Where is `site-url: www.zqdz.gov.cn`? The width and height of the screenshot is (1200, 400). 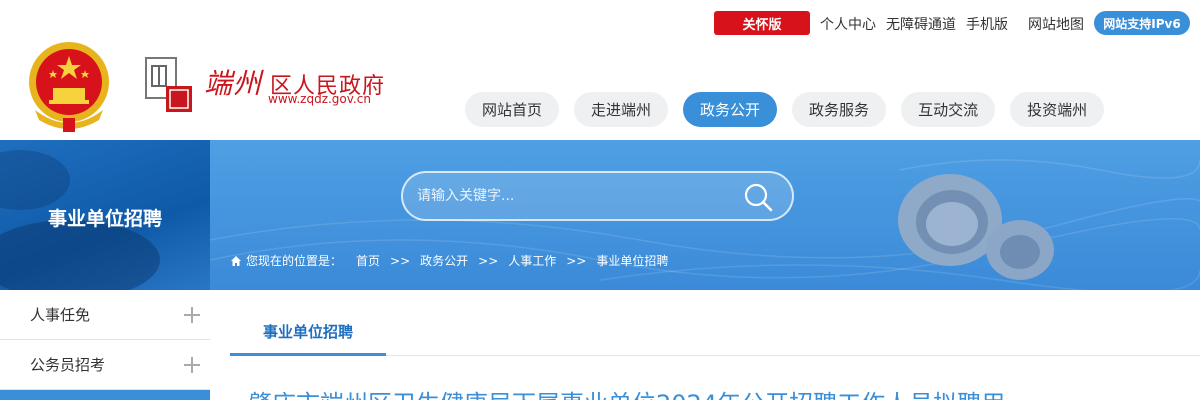 site-url: www.zqdz.gov.cn is located at coordinates (319, 99).